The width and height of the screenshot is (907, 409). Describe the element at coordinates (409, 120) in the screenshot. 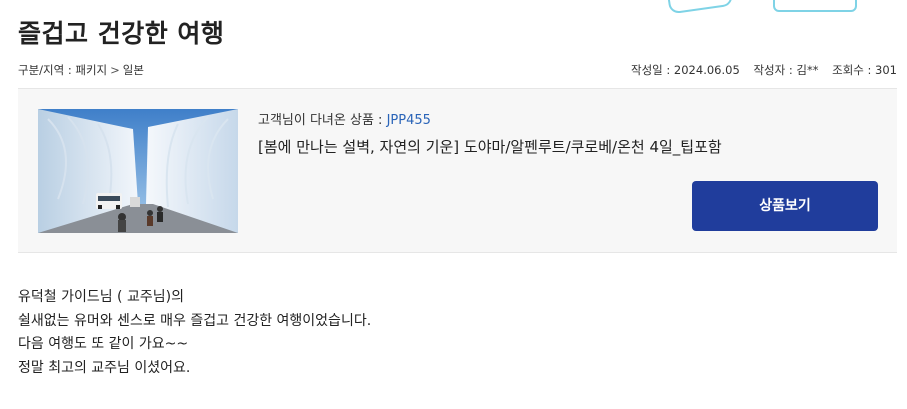

I see `product-code: JPP455` at that location.